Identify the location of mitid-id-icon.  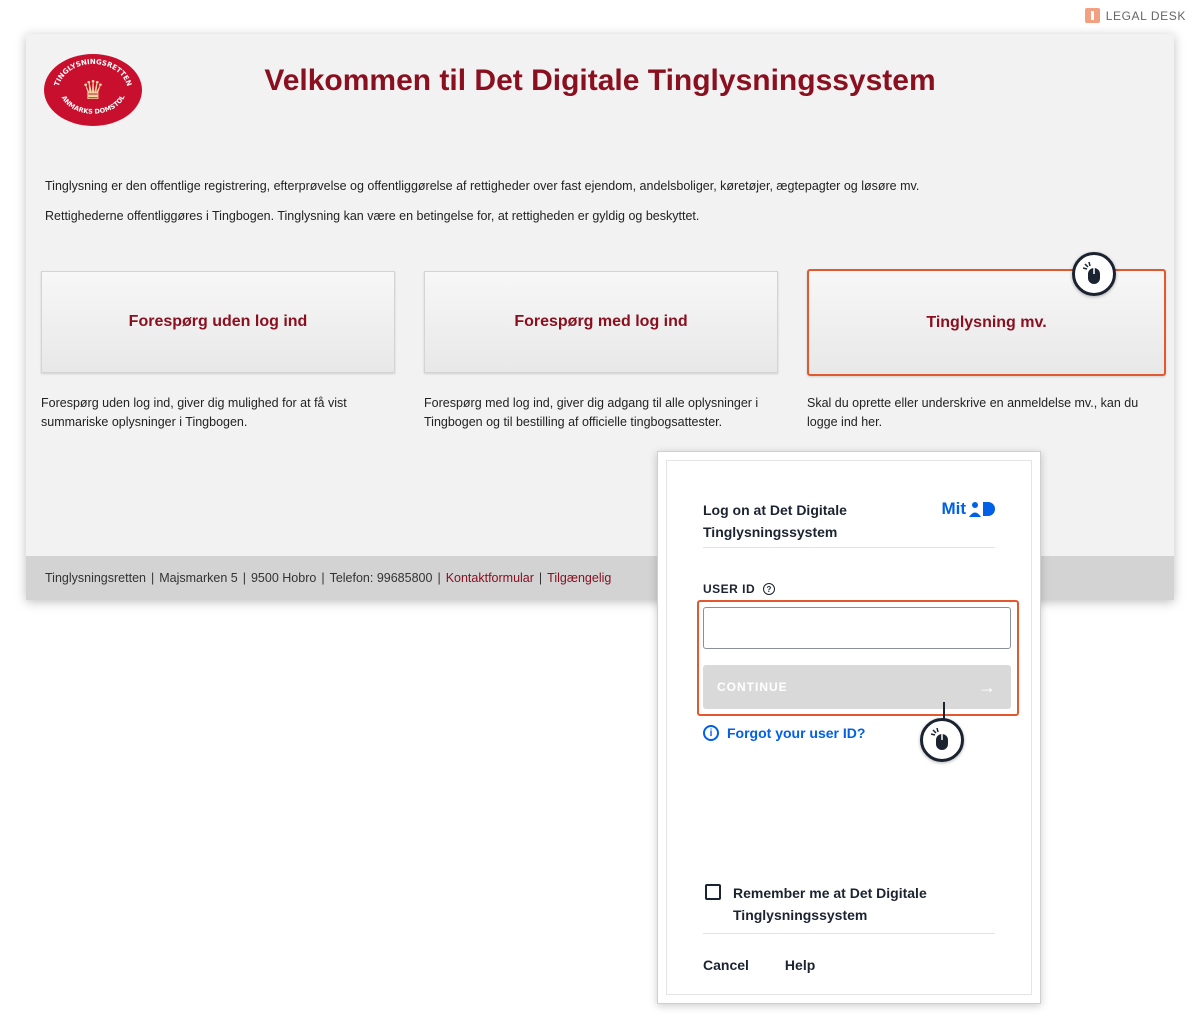
(982, 509).